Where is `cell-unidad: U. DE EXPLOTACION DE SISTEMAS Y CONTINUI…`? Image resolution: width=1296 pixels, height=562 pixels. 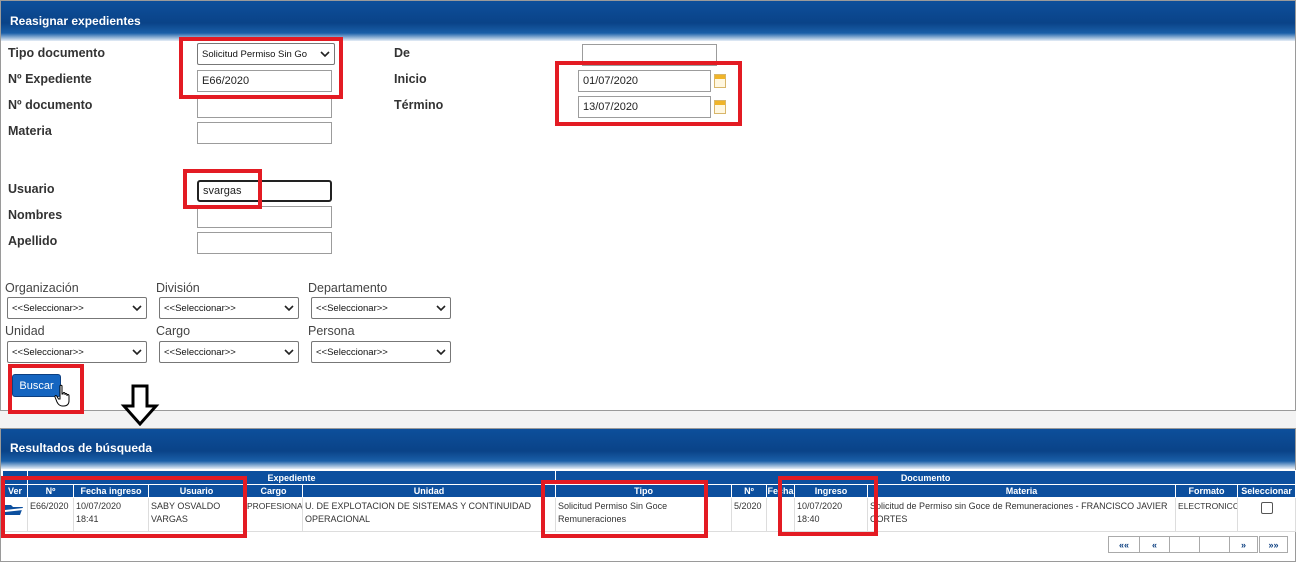 cell-unidad: U. DE EXPLOTACION DE SISTEMAS Y CONTINUI… is located at coordinates (429, 514).